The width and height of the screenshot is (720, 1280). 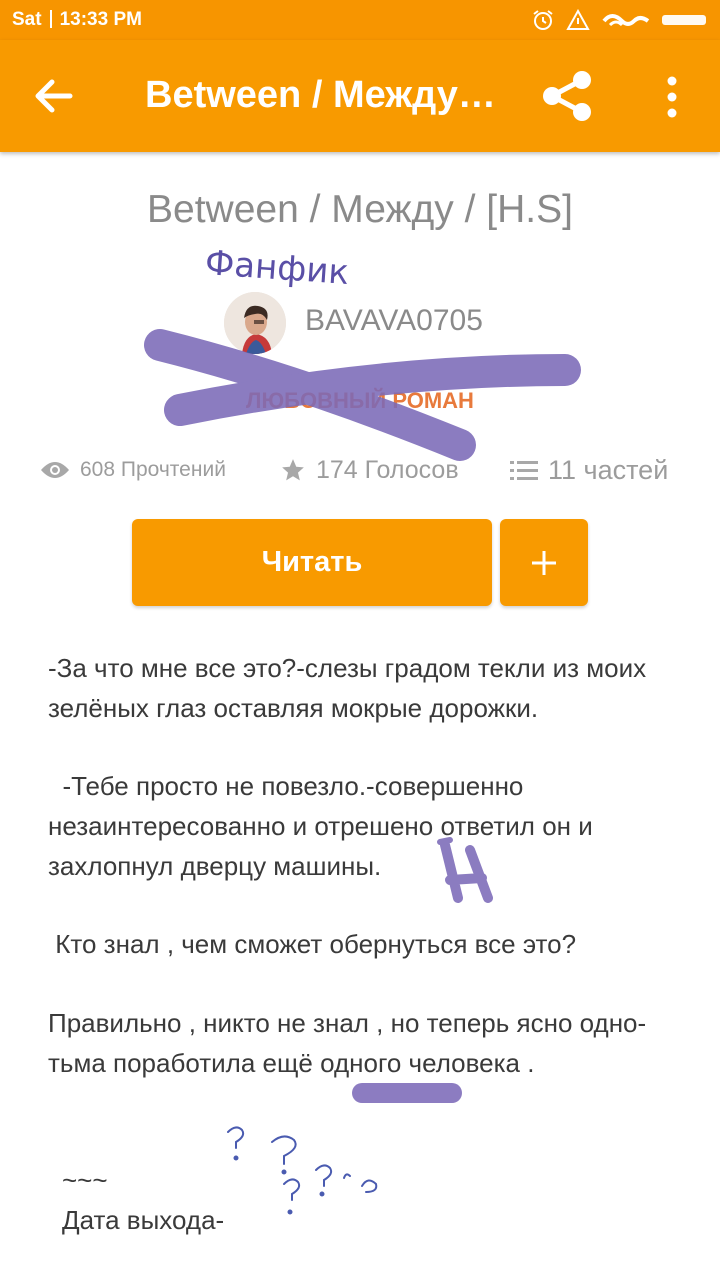 What do you see at coordinates (50, 19) in the screenshot?
I see `status-separator` at bounding box center [50, 19].